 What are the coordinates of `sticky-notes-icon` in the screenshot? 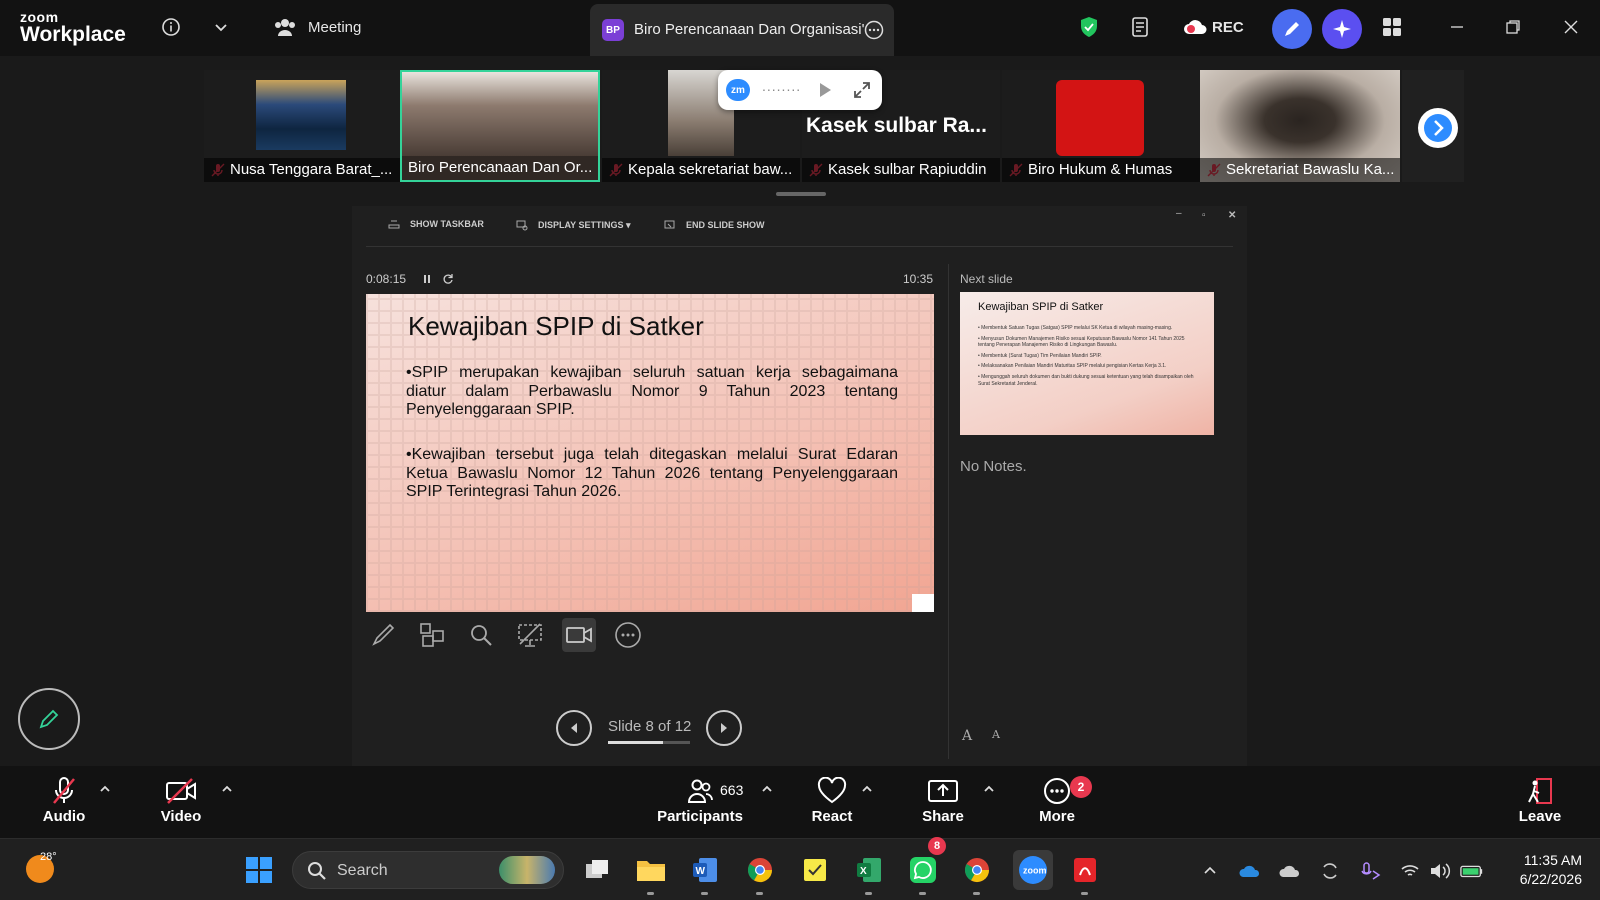 It's located at (815, 870).